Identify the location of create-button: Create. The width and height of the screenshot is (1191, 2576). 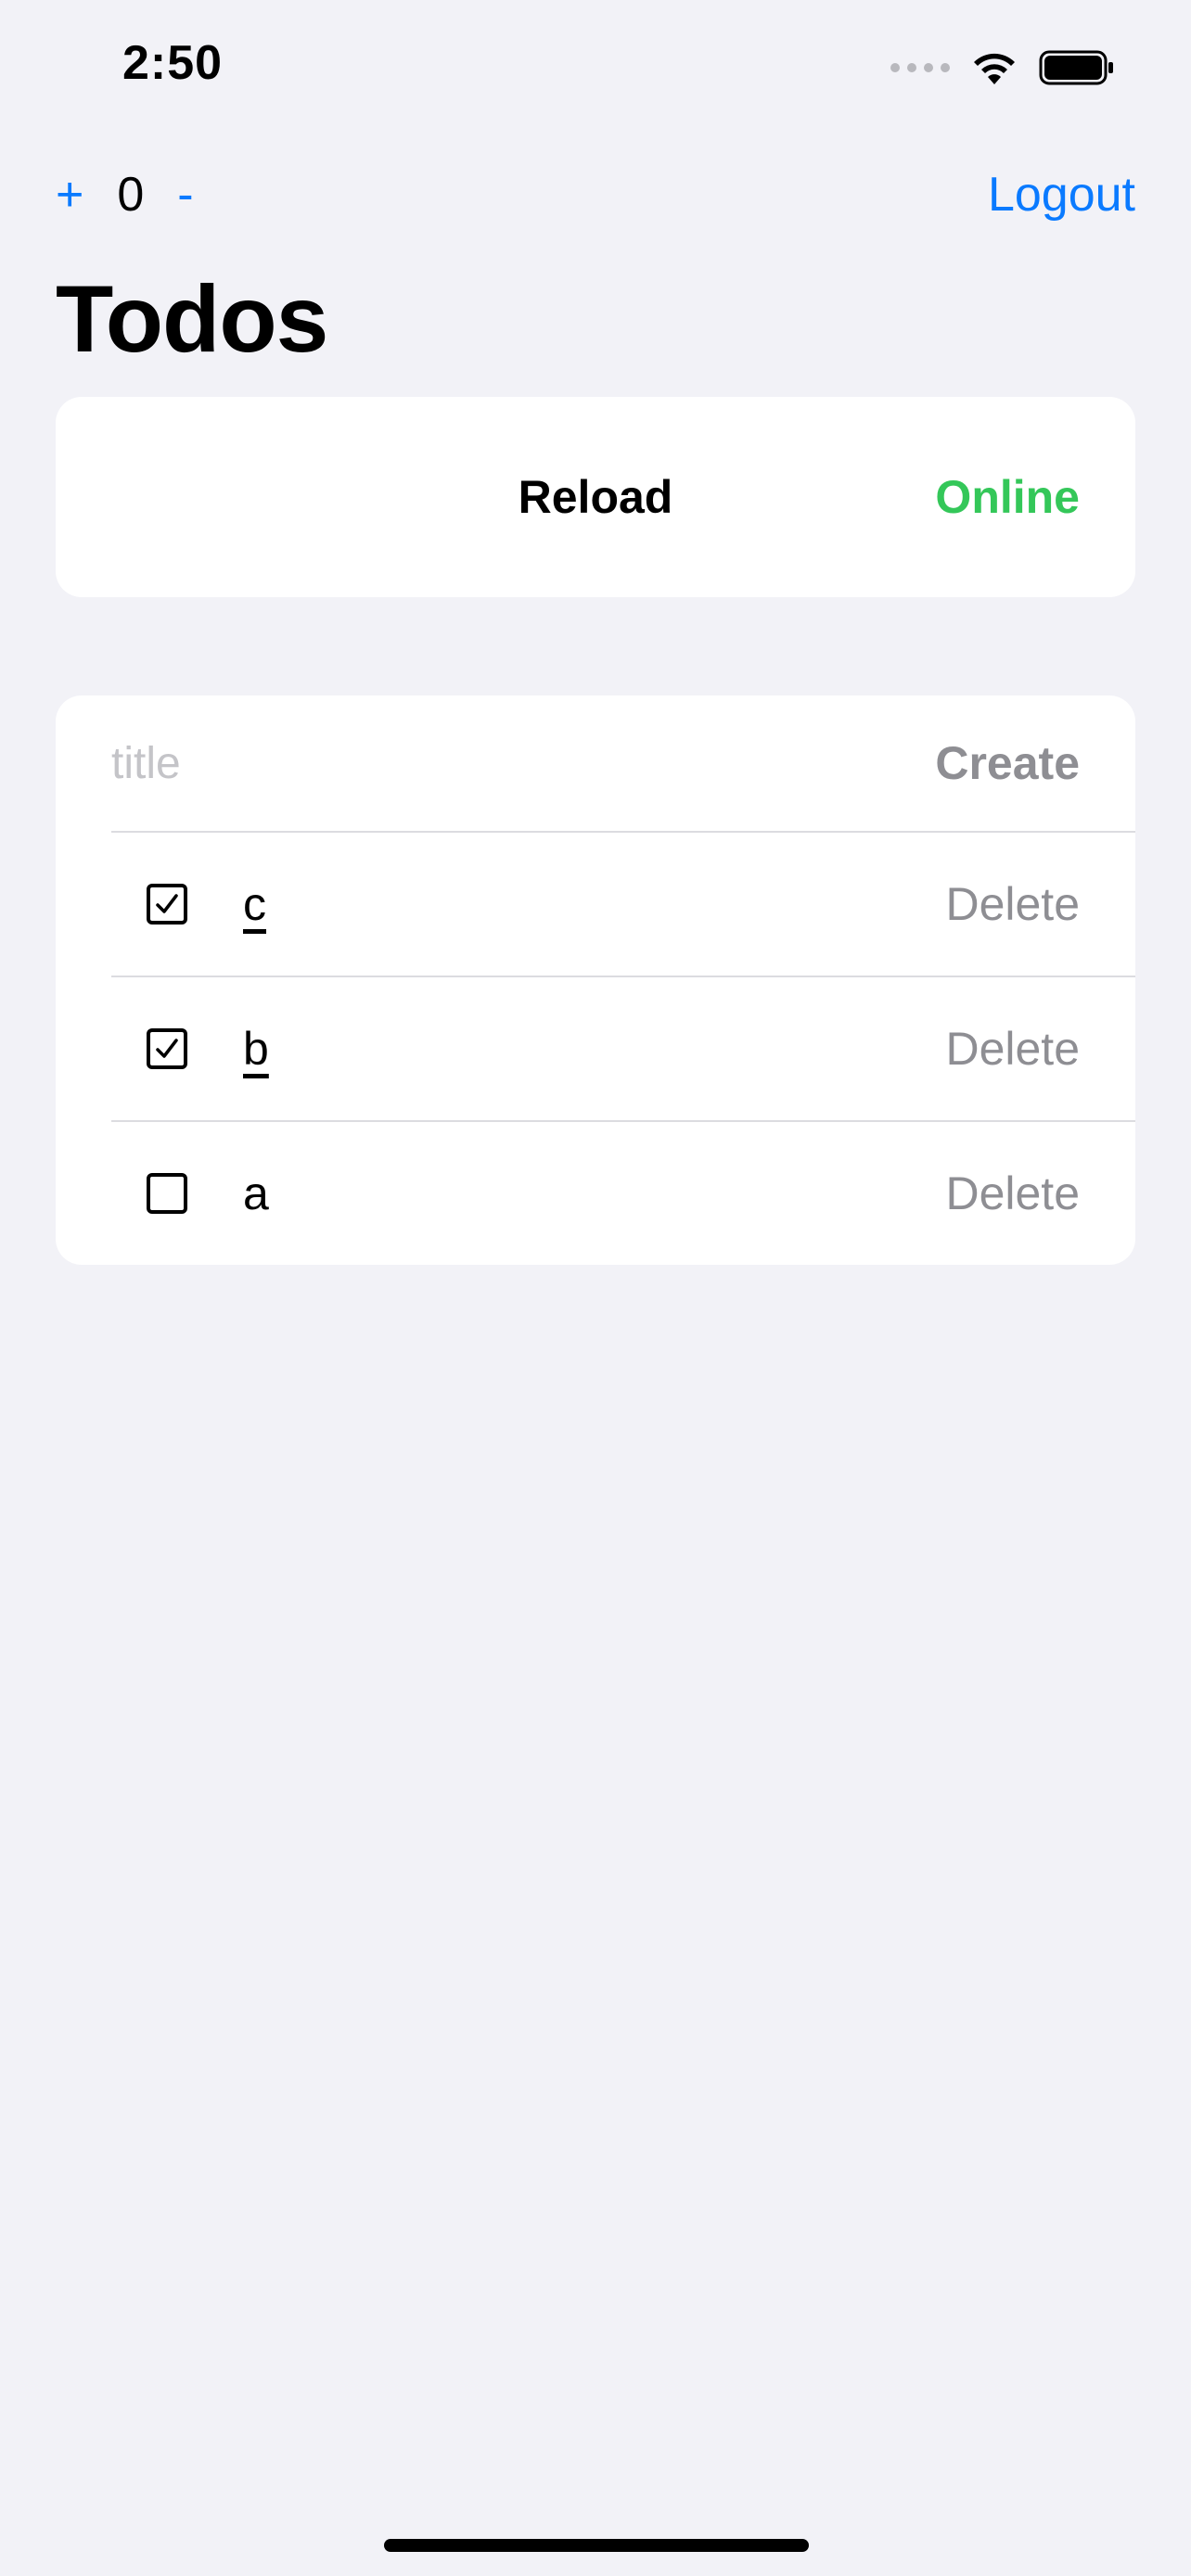
(1007, 763).